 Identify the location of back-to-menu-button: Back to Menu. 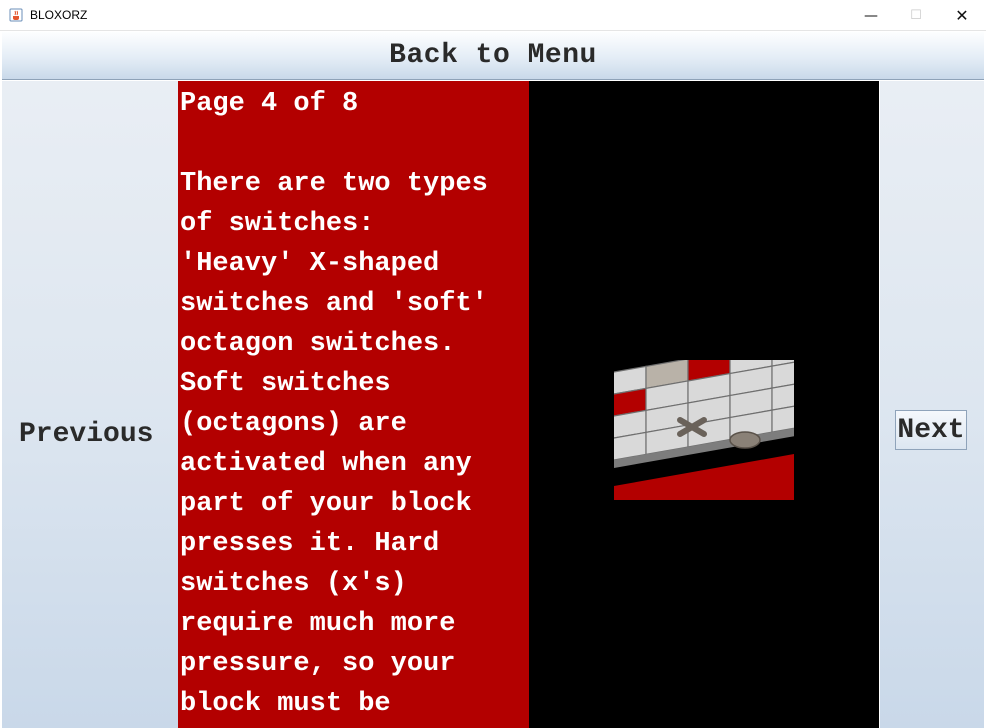
(493, 56).